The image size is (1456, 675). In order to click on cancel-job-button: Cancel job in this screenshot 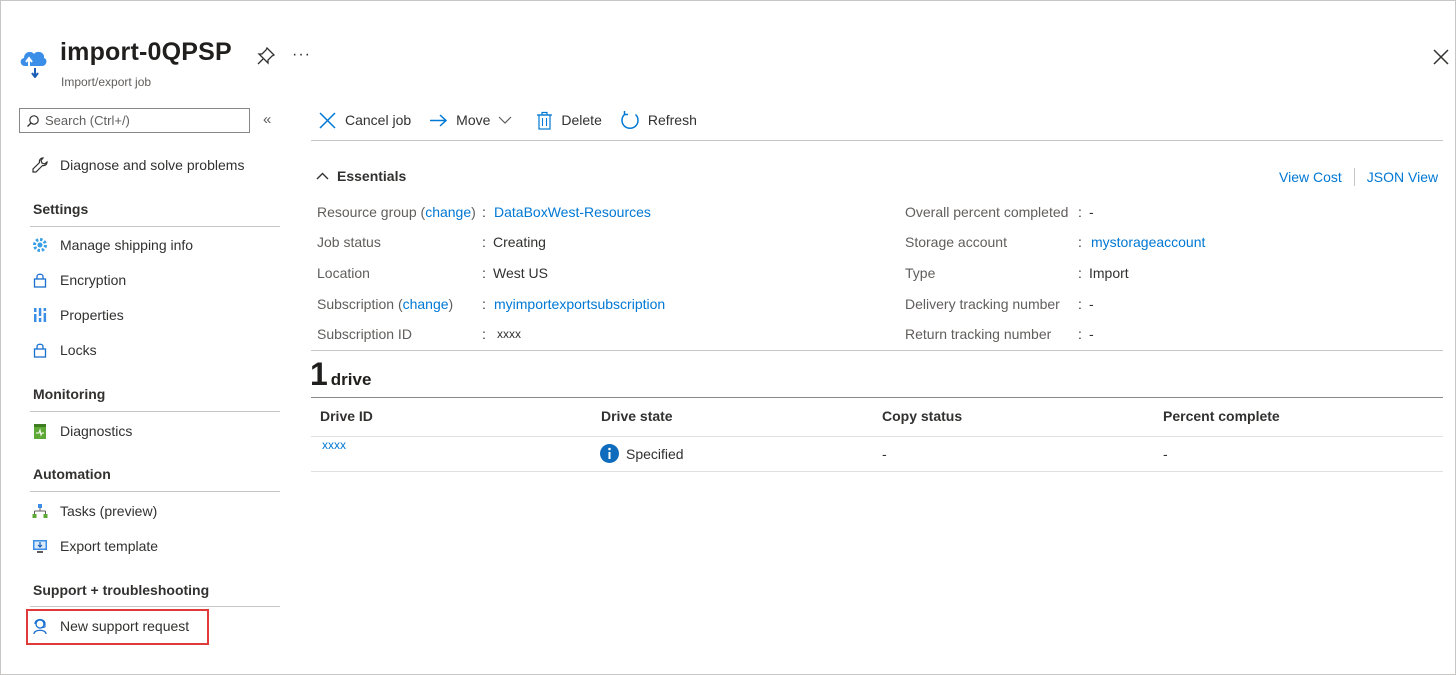, I will do `click(364, 120)`.